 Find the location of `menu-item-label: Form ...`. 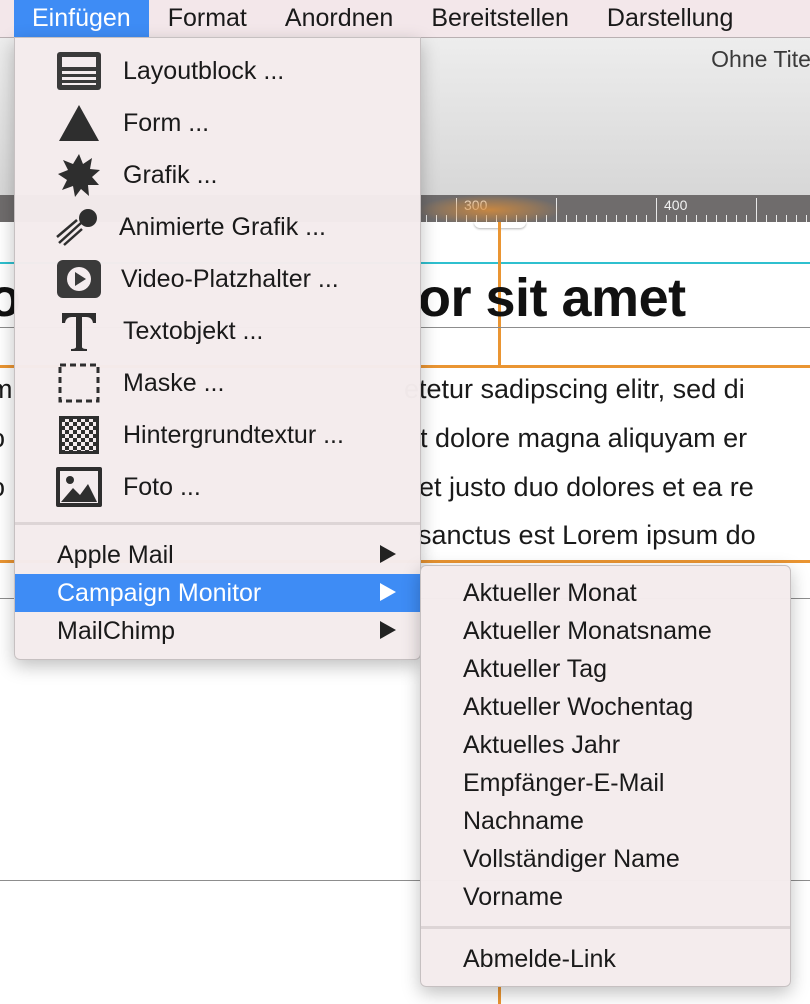

menu-item-label: Form ... is located at coordinates (166, 122).